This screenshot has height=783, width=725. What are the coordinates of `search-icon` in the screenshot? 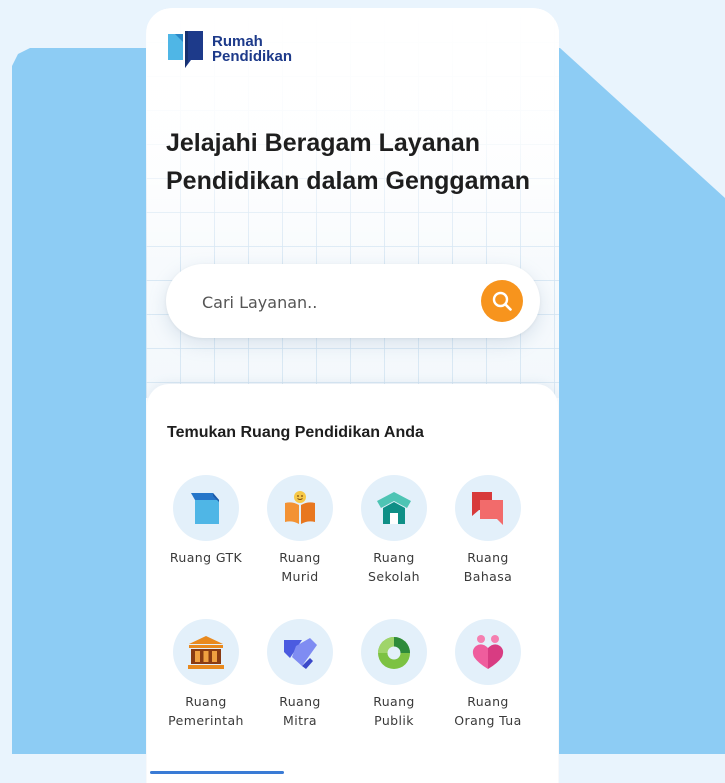 It's located at (502, 301).